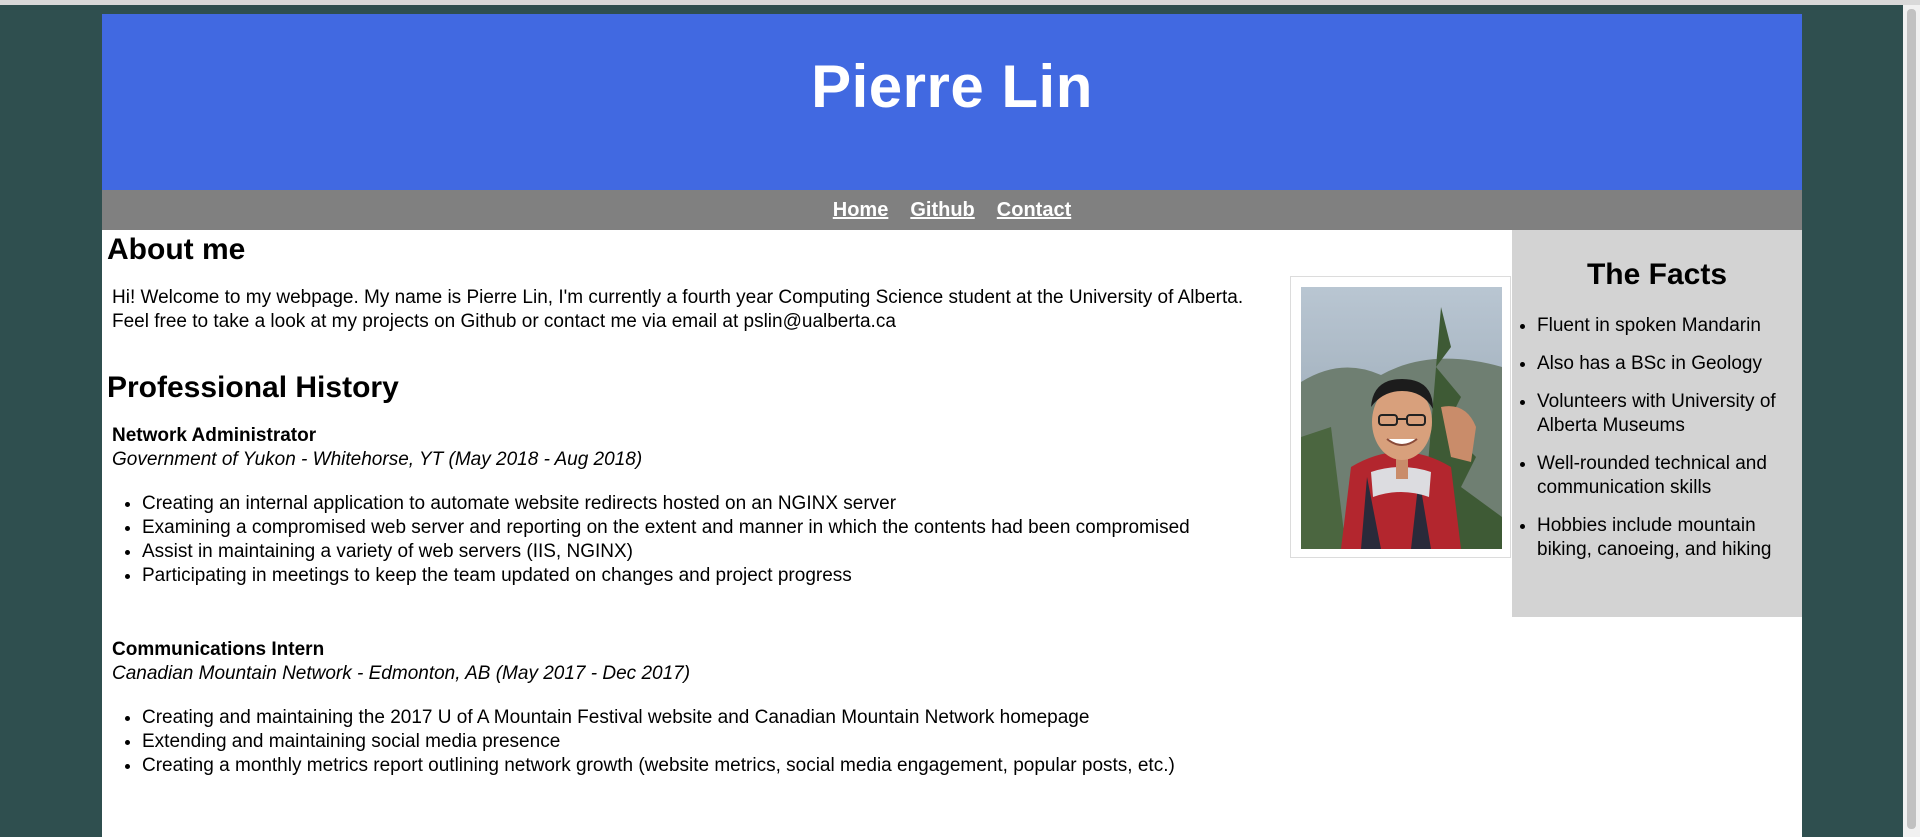 The width and height of the screenshot is (1920, 837). Describe the element at coordinates (176, 249) in the screenshot. I see `about-heading: About me` at that location.